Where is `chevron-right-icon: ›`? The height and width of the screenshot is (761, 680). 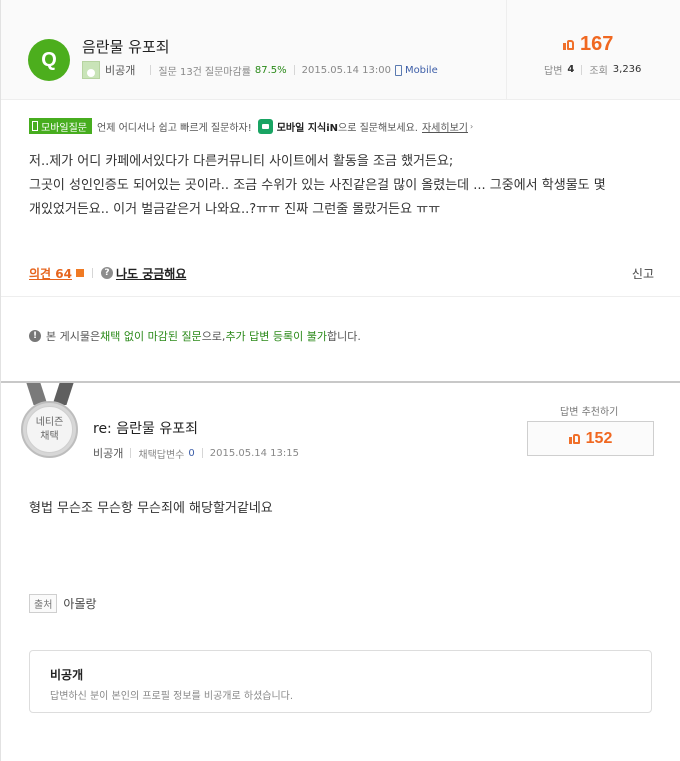 chevron-right-icon: › is located at coordinates (471, 126).